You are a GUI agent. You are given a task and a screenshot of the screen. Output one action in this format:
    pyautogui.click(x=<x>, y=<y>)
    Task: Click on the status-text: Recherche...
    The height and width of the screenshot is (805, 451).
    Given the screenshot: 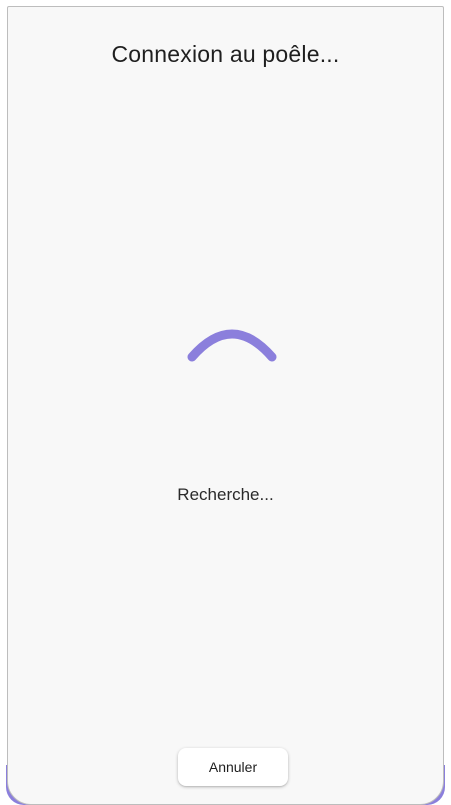 What is the action you would take?
    pyautogui.click(x=225, y=494)
    